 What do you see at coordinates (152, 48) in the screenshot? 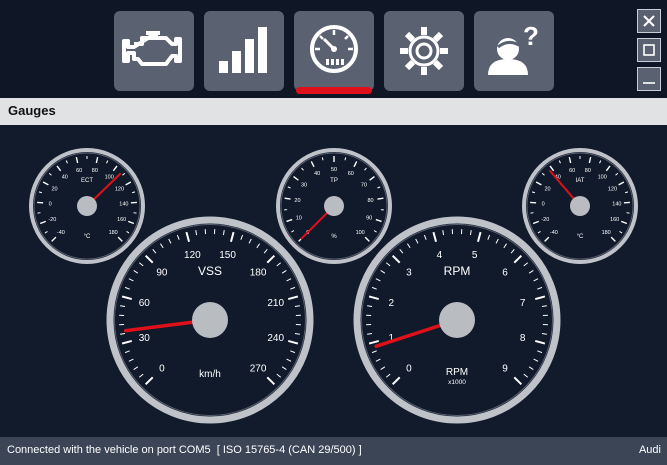
I see `engine-icon` at bounding box center [152, 48].